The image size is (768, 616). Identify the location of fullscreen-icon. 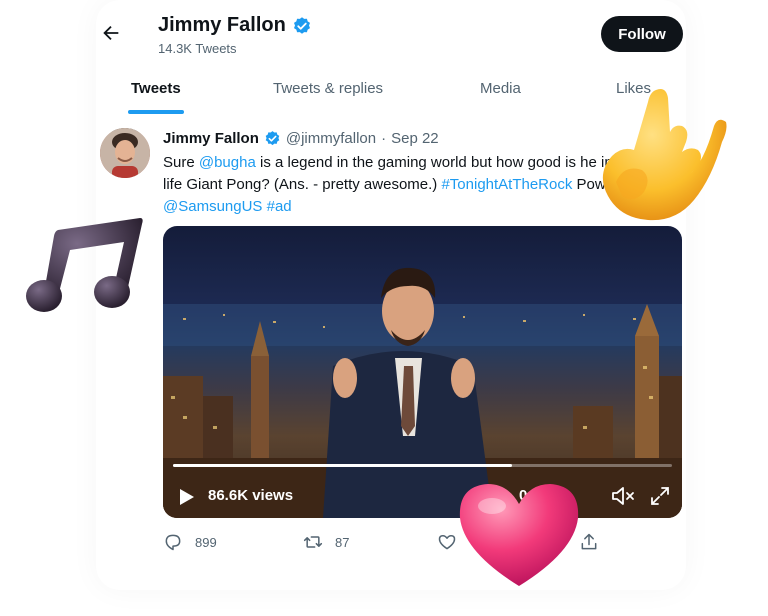
(660, 496).